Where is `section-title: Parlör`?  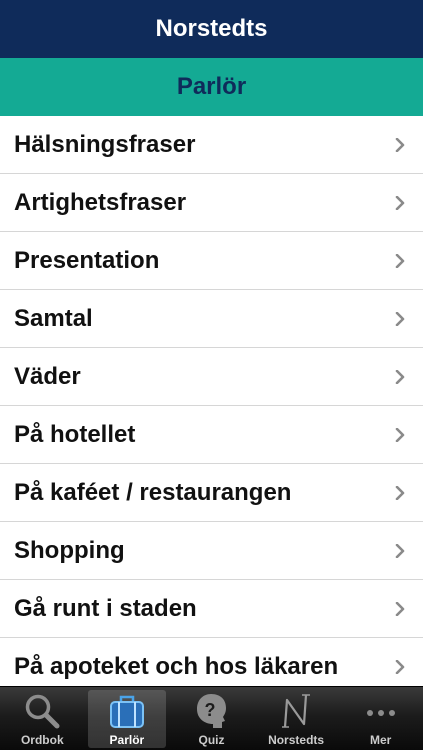 section-title: Parlör is located at coordinates (211, 86).